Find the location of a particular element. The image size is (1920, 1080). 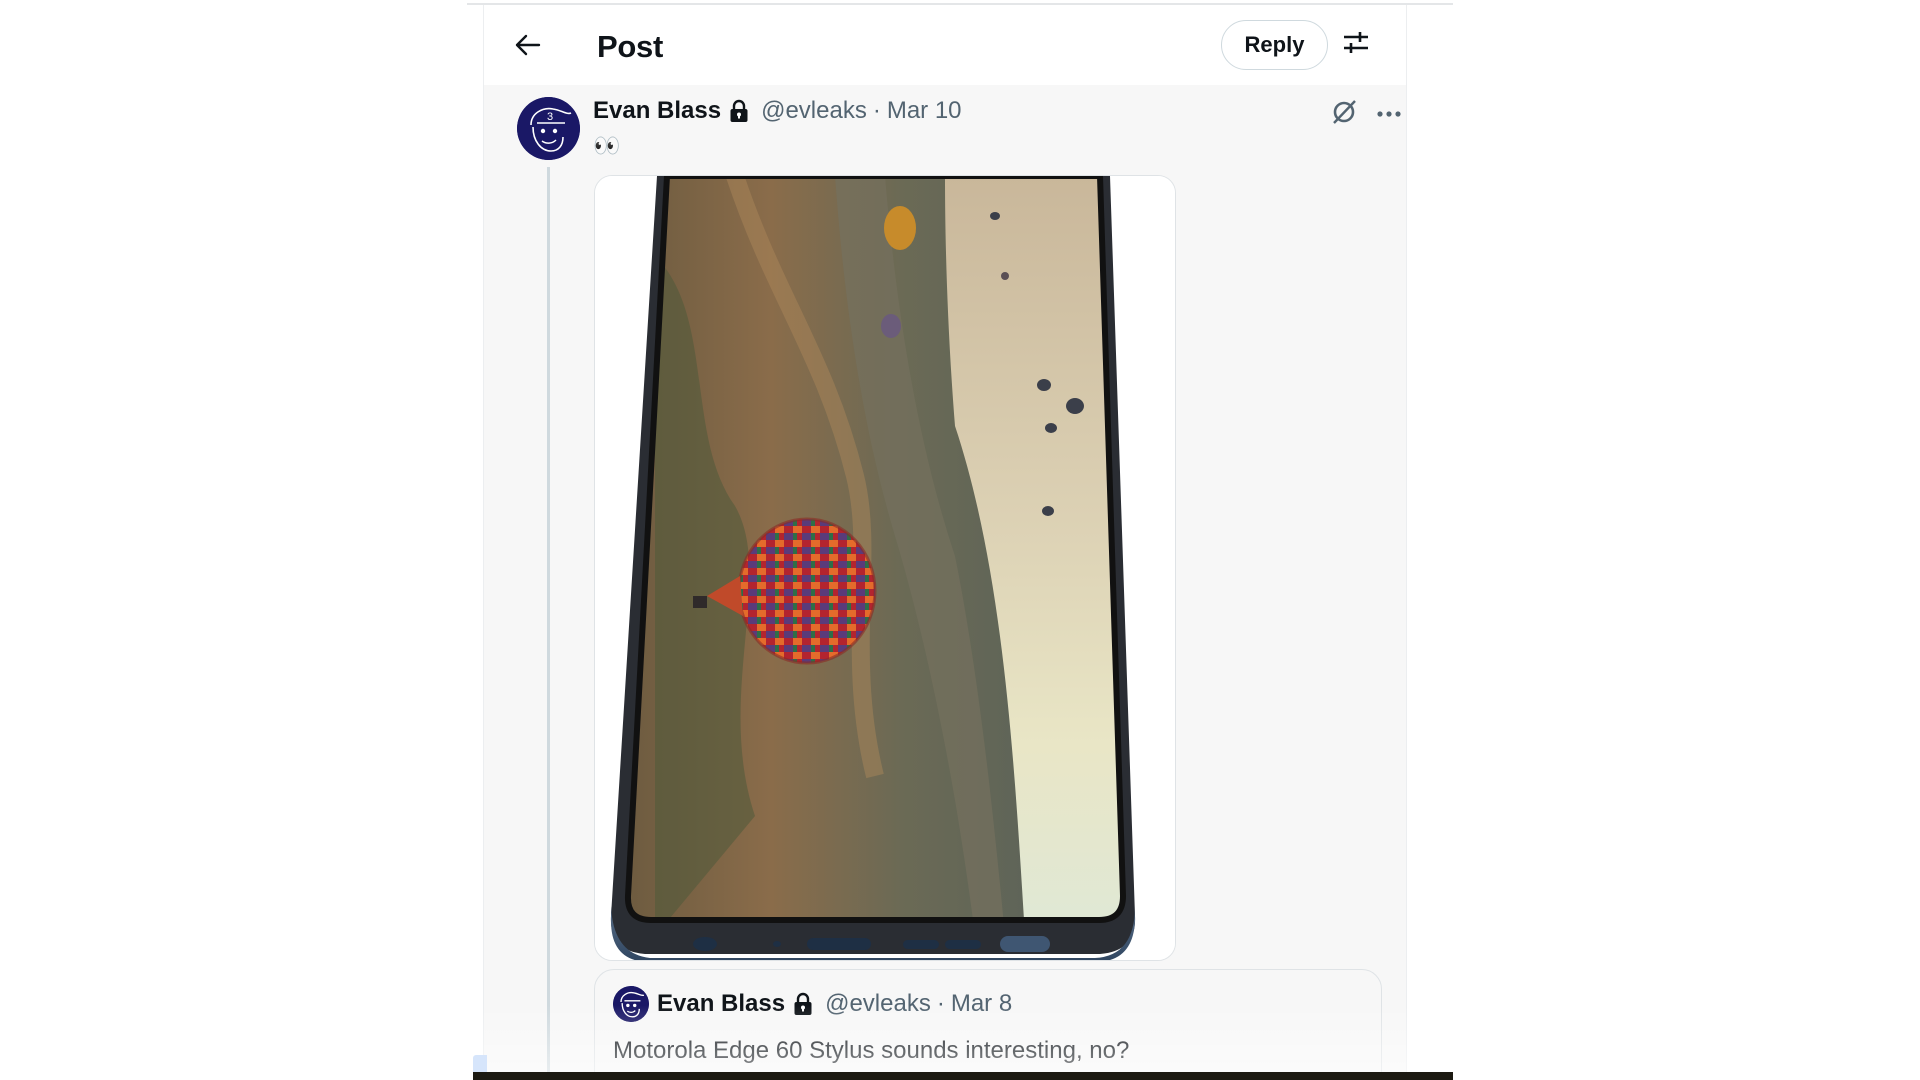

quoted-avatar is located at coordinates (631, 1004).